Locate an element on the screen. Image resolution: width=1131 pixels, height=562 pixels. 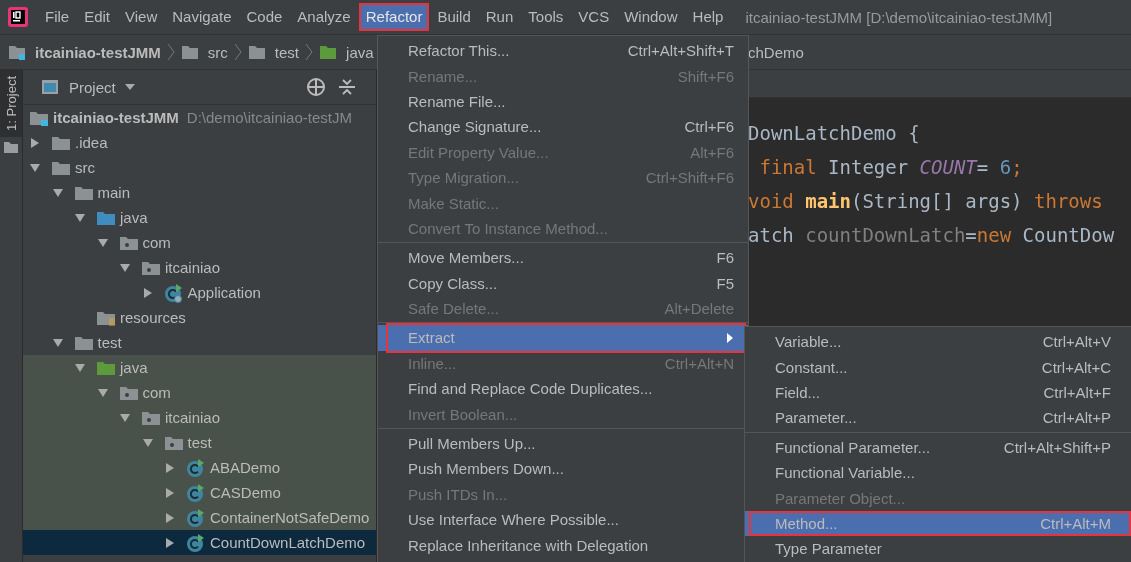
highlight-frame is located at coordinates (394, 17).